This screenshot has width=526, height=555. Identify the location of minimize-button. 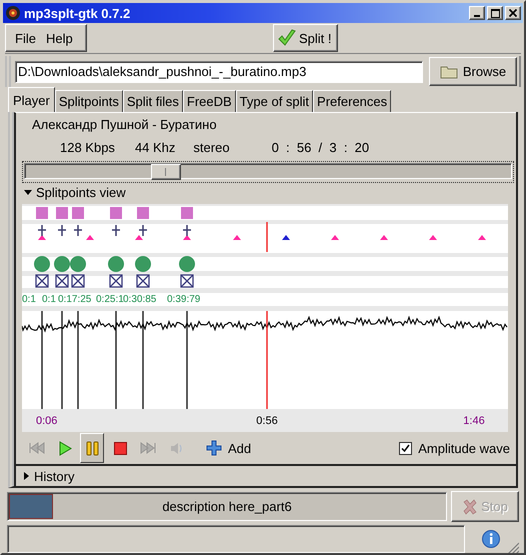
(477, 13).